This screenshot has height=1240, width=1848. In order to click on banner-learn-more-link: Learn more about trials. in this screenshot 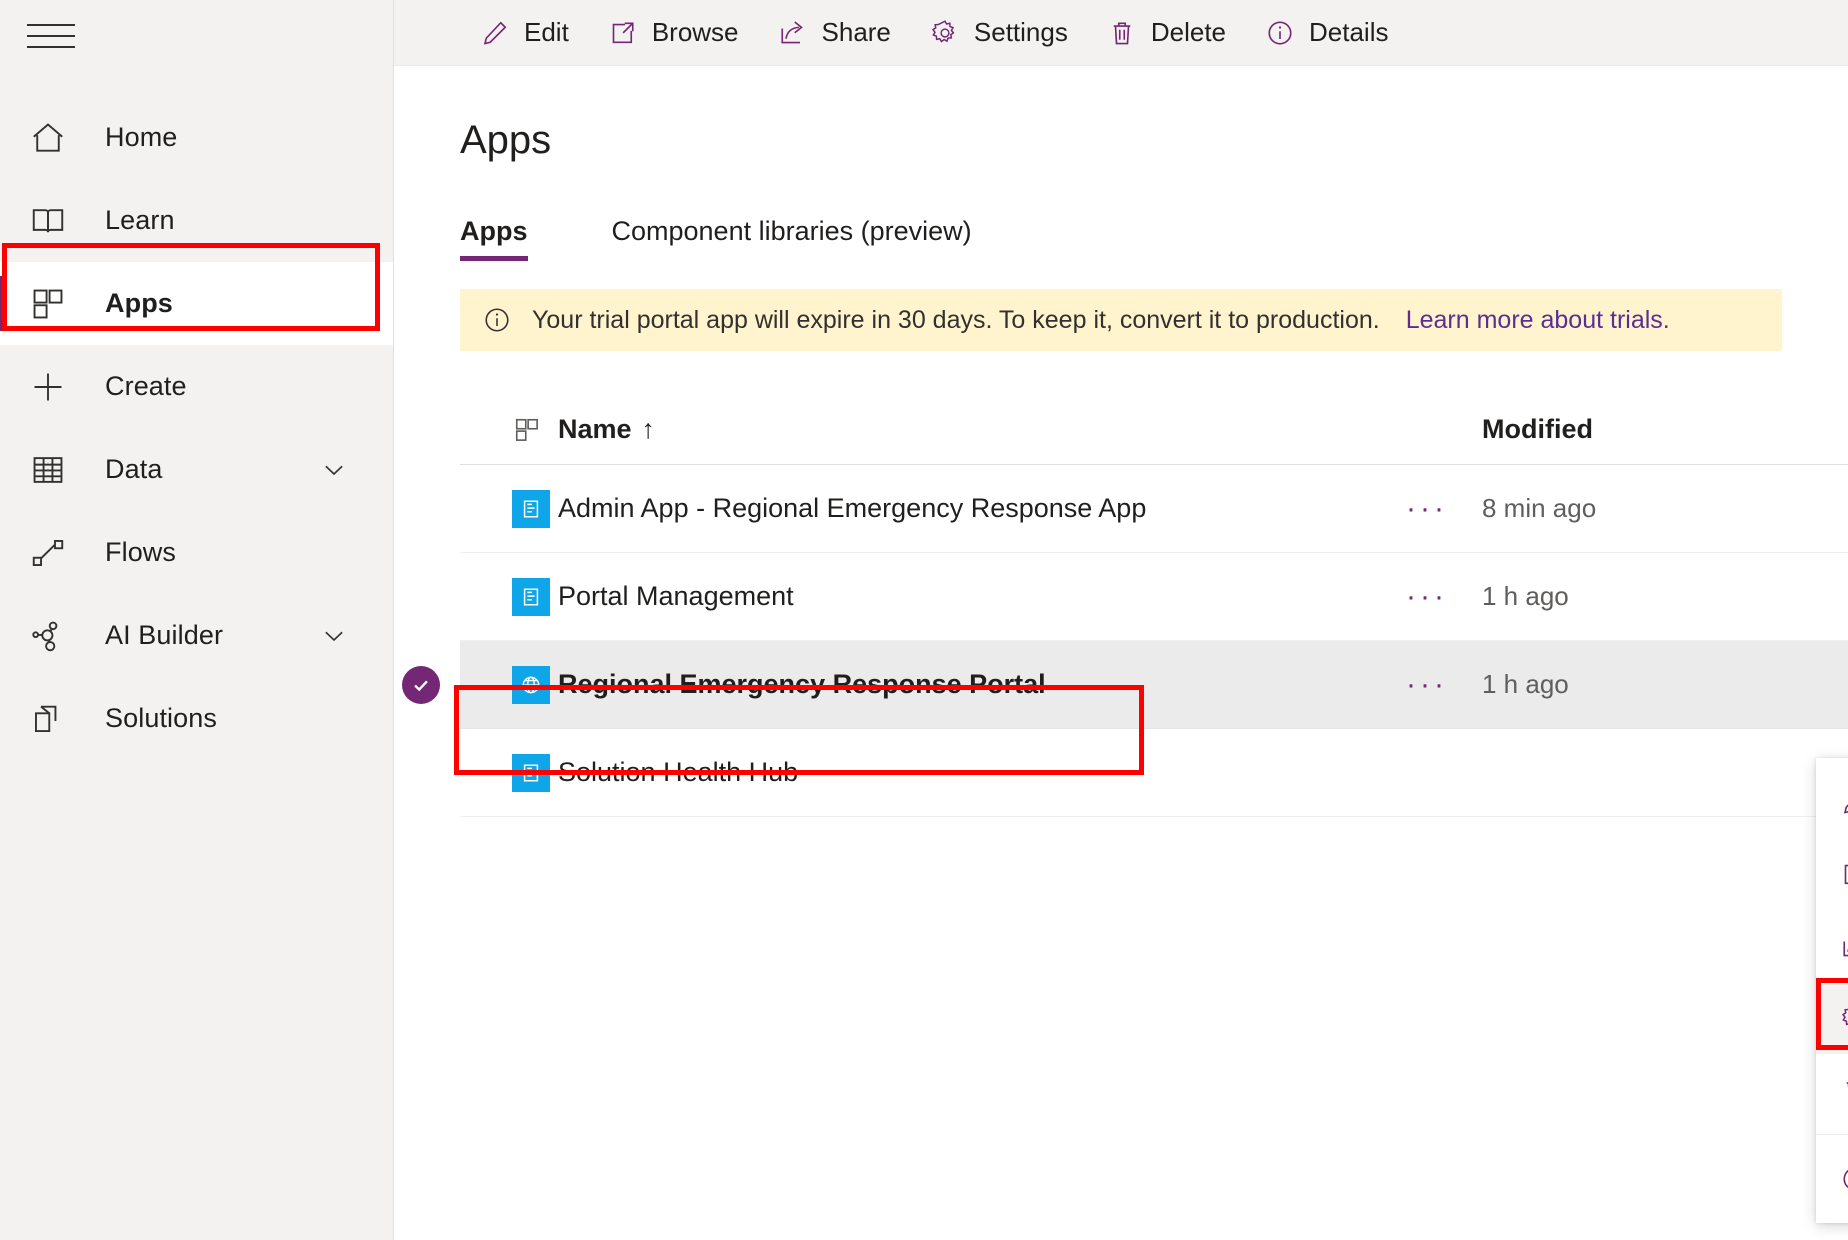, I will do `click(1538, 320)`.